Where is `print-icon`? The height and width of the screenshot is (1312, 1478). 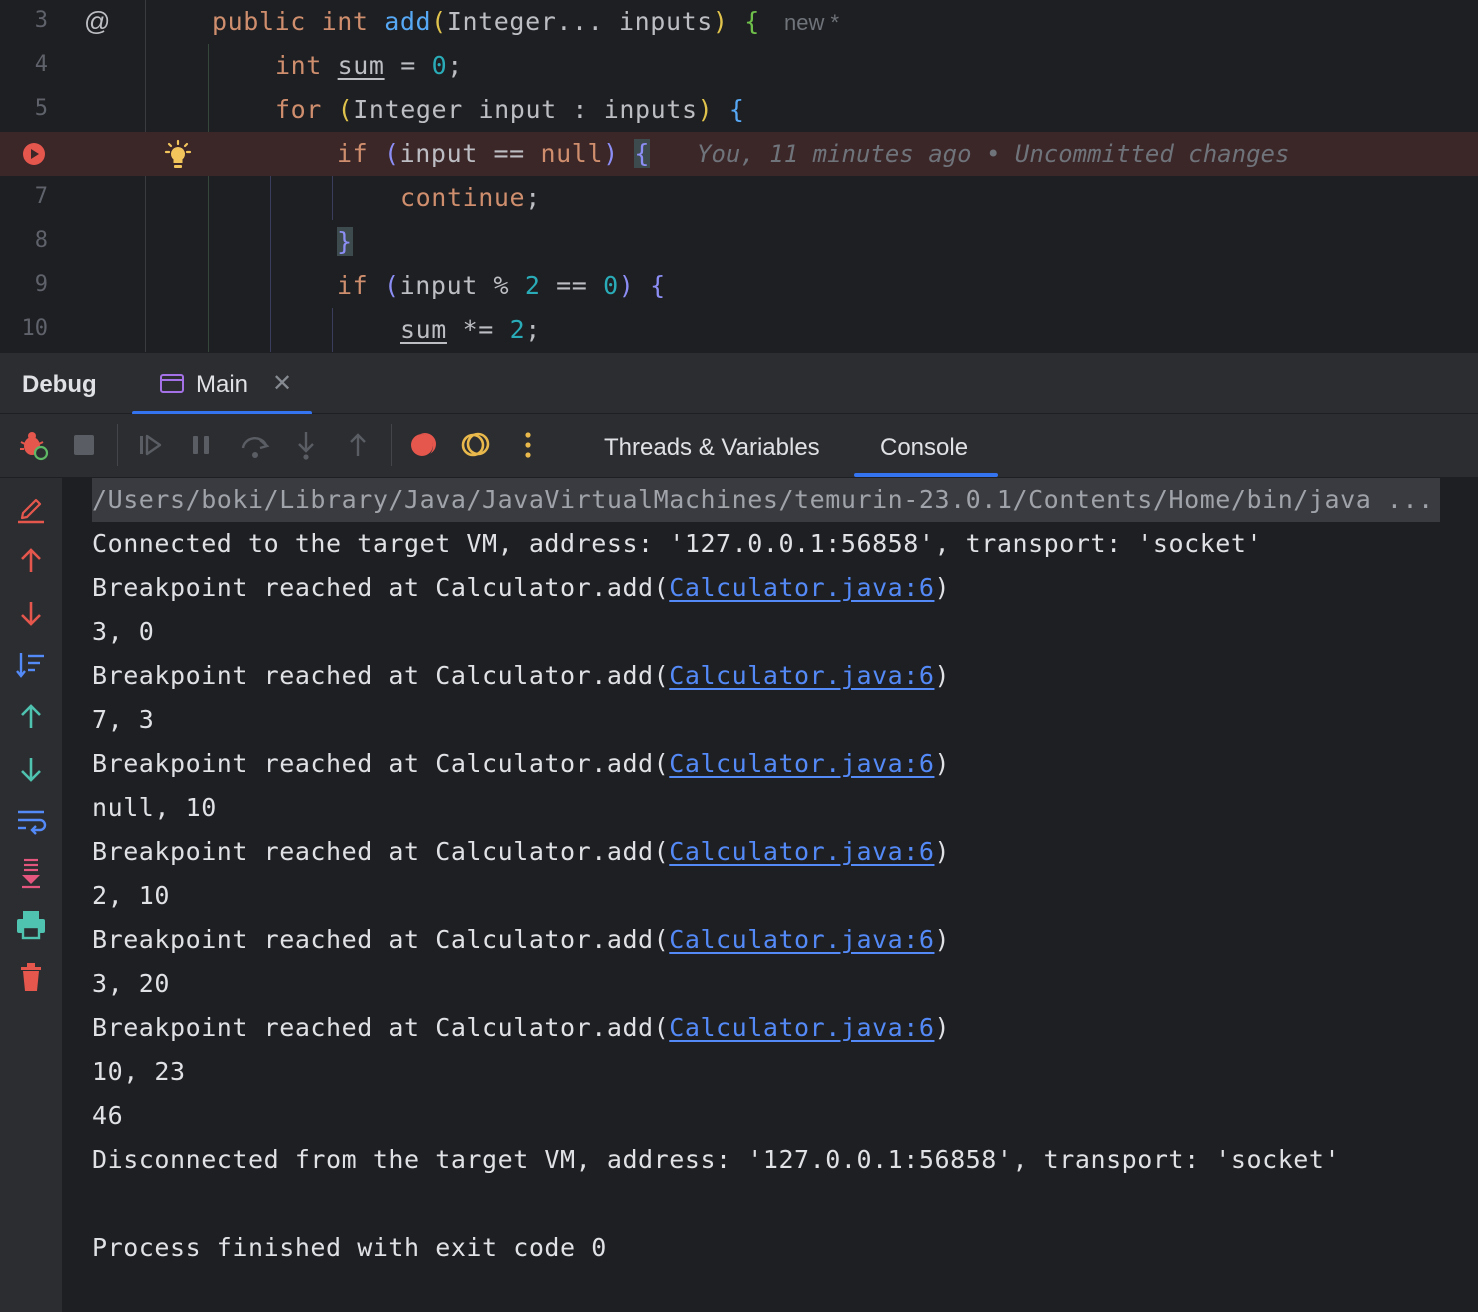
print-icon is located at coordinates (31, 925).